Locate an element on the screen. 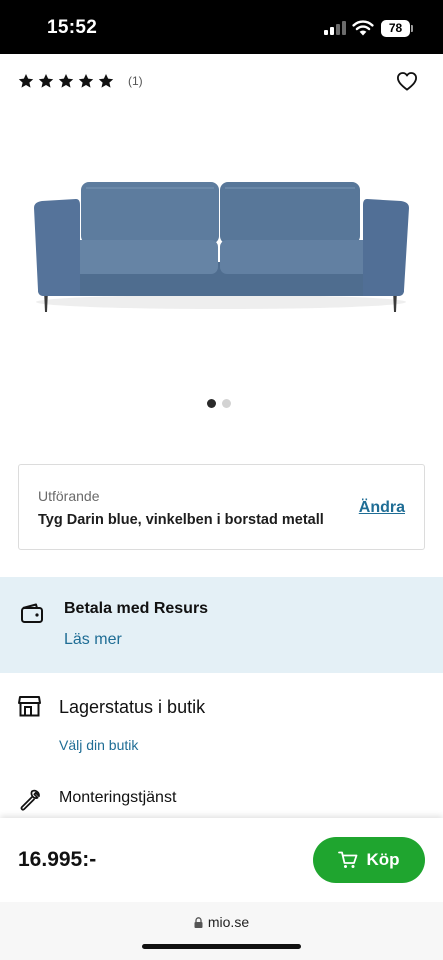  status-time: 15:52 is located at coordinates (72, 27).